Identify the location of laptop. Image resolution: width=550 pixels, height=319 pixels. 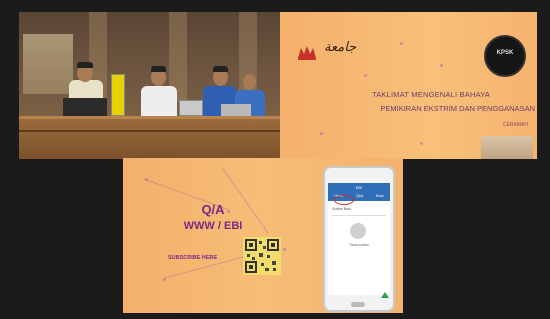
(85, 108).